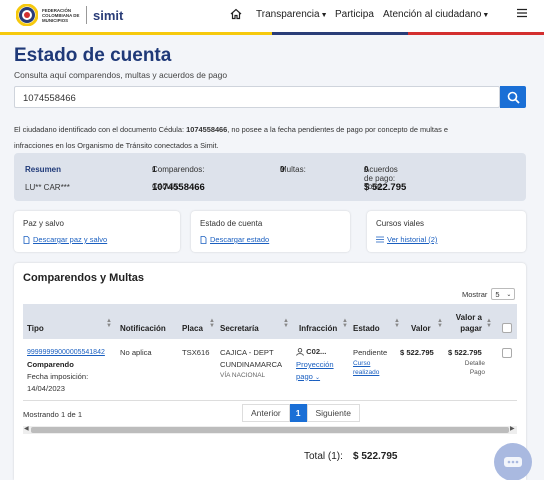 The height and width of the screenshot is (480, 544). I want to click on row-placa: TSX616, so click(196, 352).